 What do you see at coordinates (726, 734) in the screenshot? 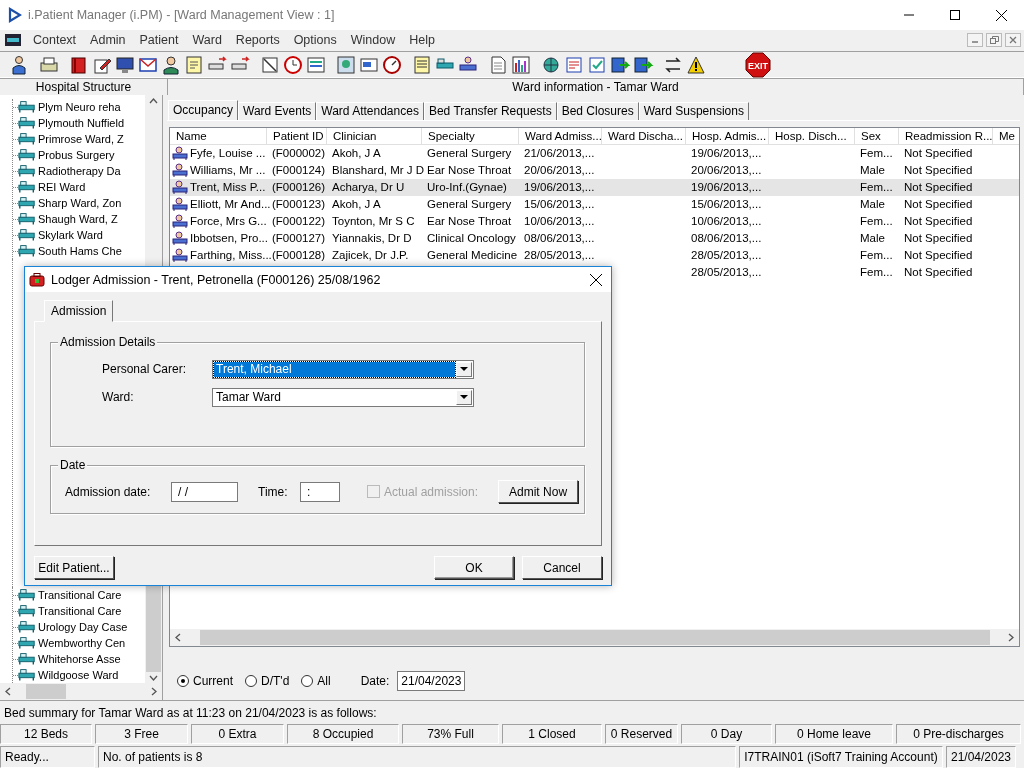
I see `summary-cell: 0 Day` at bounding box center [726, 734].